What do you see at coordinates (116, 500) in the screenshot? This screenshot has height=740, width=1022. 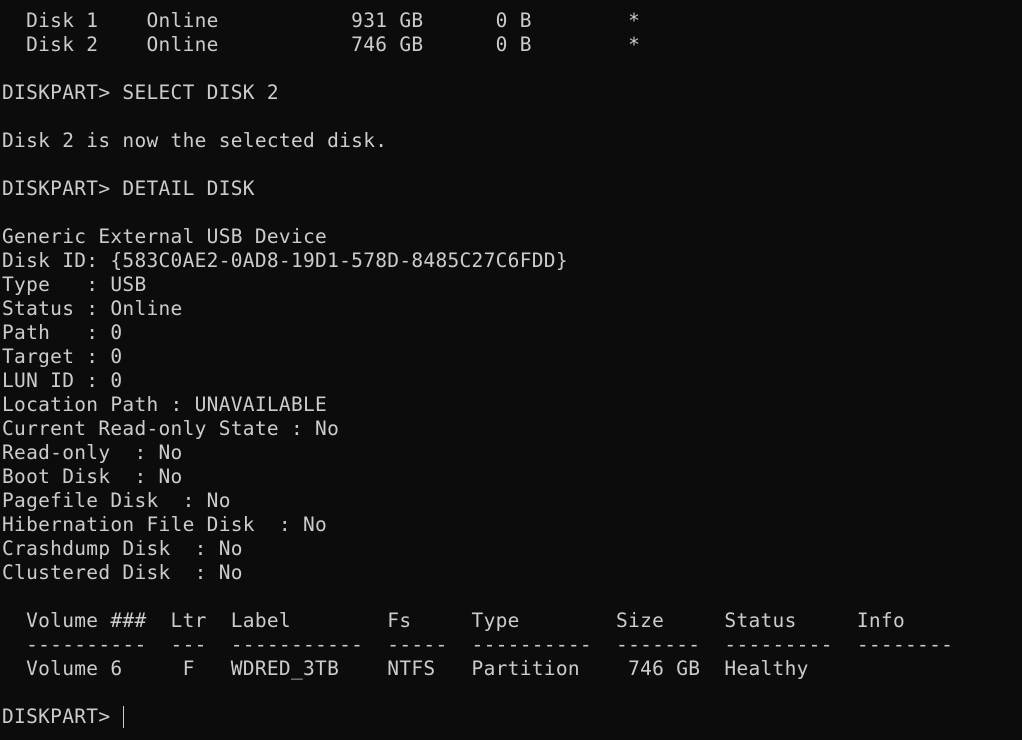 I see `terminal-line: Pagefile Disk : No` at bounding box center [116, 500].